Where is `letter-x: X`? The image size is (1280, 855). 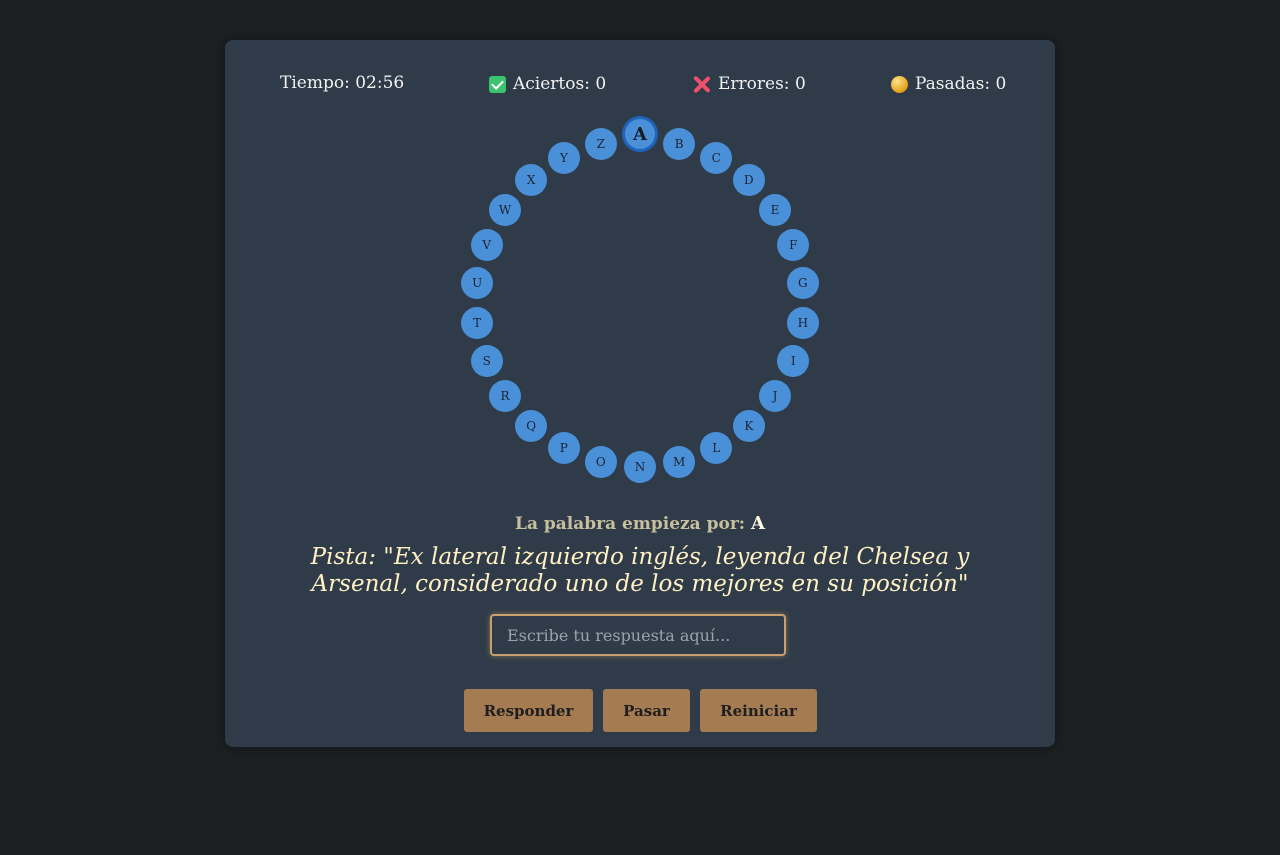
letter-x: X is located at coordinates (531, 180).